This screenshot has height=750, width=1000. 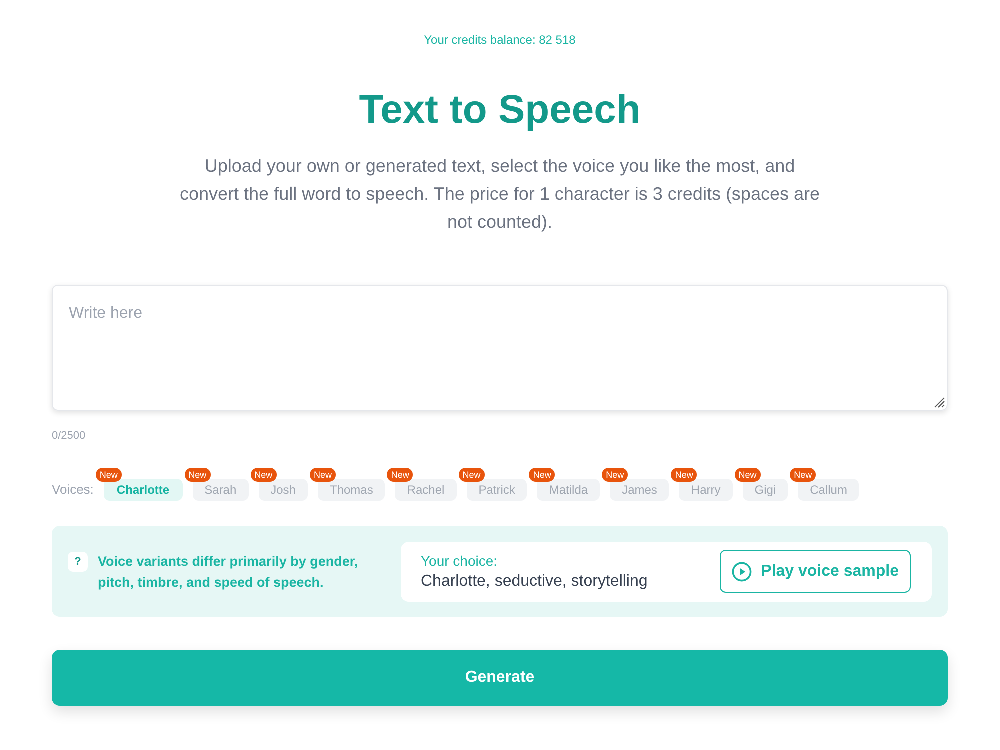 I want to click on generate-button: Generate, so click(x=500, y=678).